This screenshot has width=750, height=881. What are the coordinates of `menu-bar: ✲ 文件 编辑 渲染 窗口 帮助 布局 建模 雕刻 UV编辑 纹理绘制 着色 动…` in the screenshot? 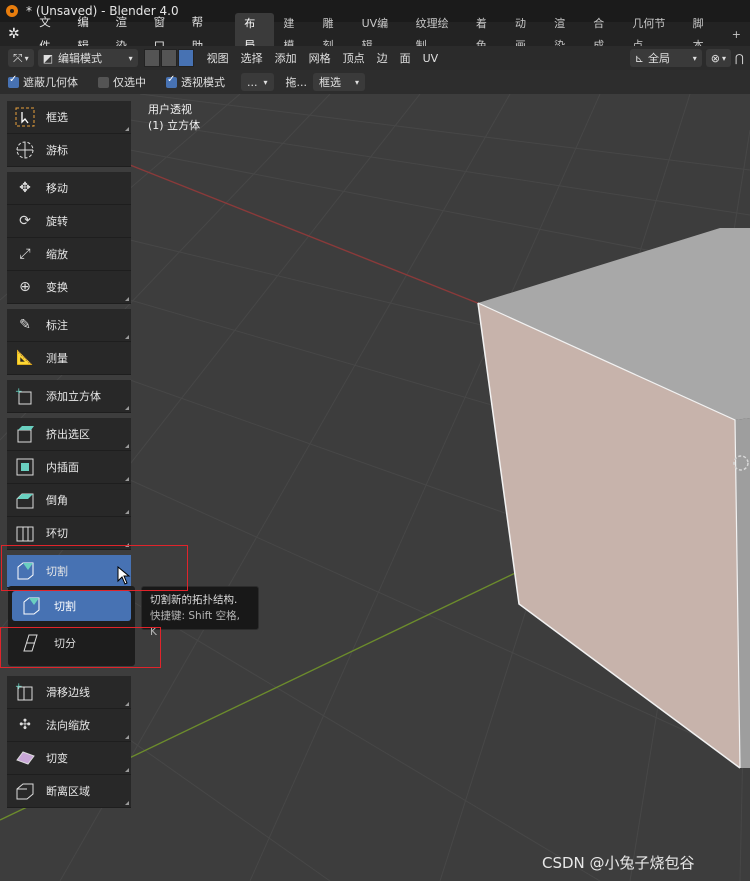 It's located at (375, 34).